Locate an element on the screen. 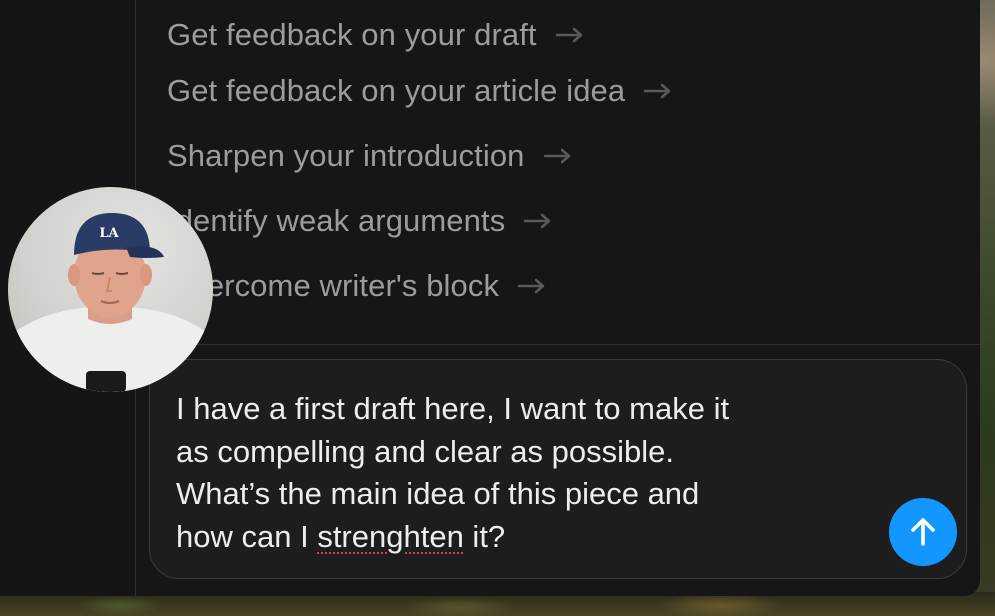 This screenshot has height=616, width=995. webcam-overlay: LA is located at coordinates (110, 289).